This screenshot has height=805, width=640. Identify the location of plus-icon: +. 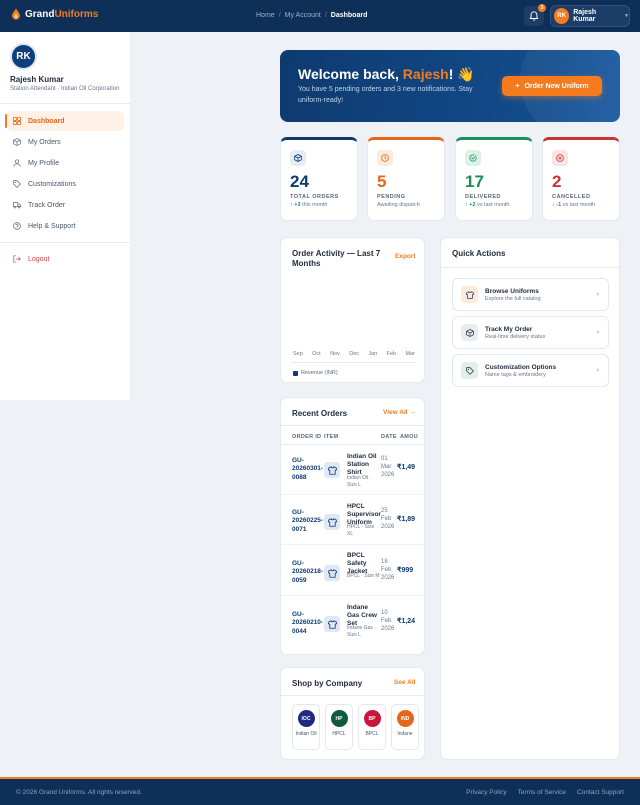
(517, 86).